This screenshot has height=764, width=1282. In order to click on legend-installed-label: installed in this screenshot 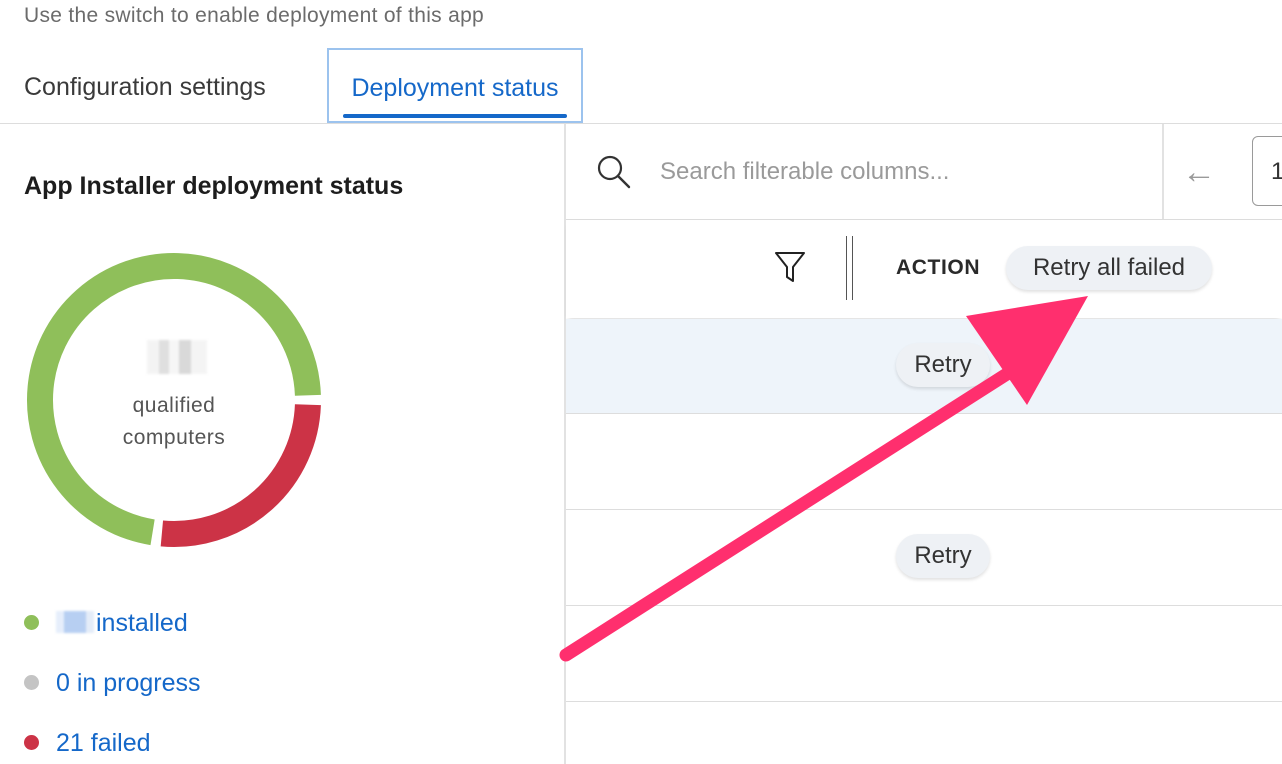, I will do `click(142, 623)`.